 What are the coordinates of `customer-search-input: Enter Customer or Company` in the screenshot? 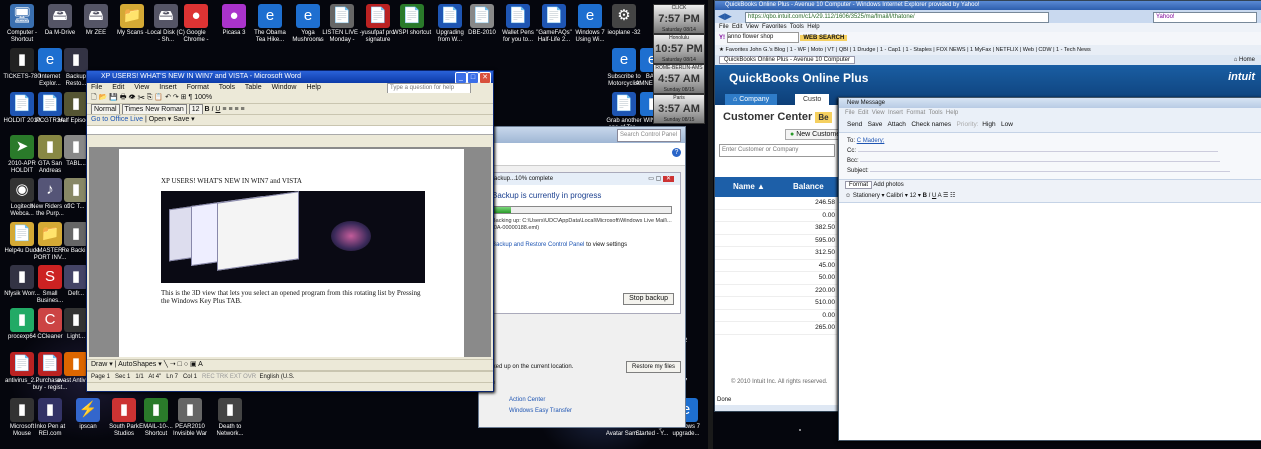 It's located at (777, 150).